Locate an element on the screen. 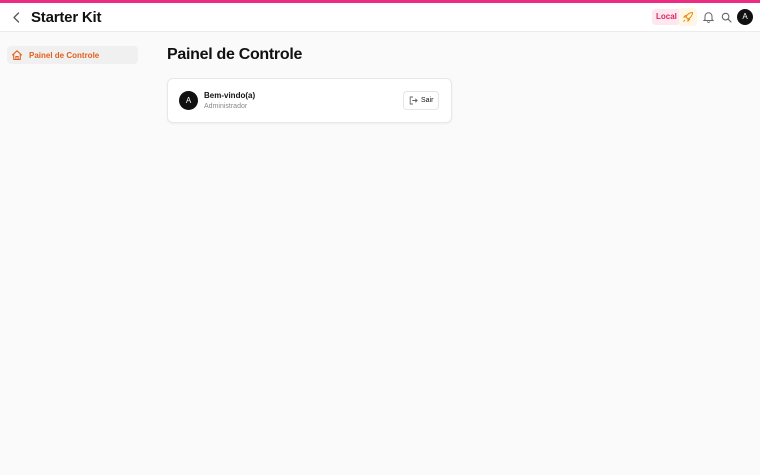  logout-button: Sair is located at coordinates (421, 100).